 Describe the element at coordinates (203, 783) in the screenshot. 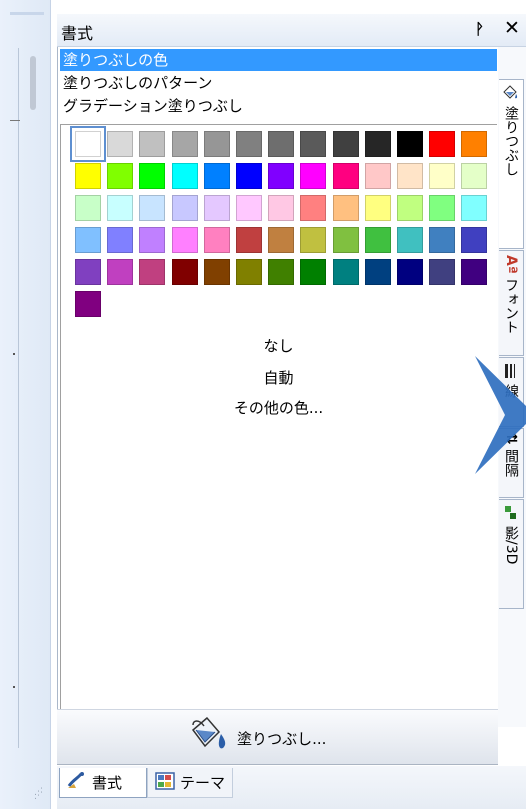

I see `tab-theme-label: テーマ` at that location.